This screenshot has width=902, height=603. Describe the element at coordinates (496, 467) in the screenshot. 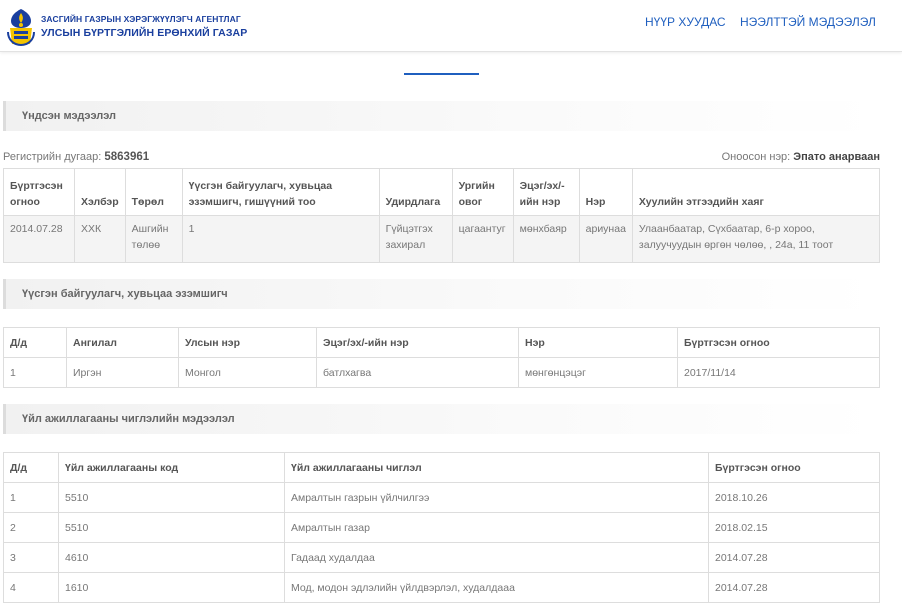

I see `table-header-cell: Үйл ажиллагааны чиглэл` at that location.